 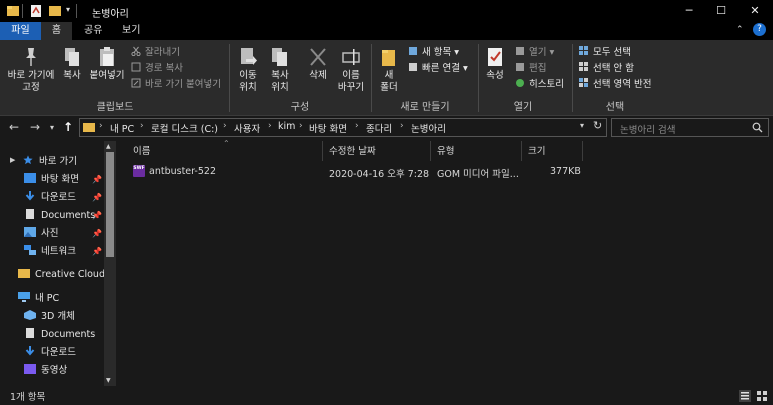 What do you see at coordinates (31, 69) in the screenshot?
I see `pin-quick-access-button: 바로 가기에 고정` at bounding box center [31, 69].